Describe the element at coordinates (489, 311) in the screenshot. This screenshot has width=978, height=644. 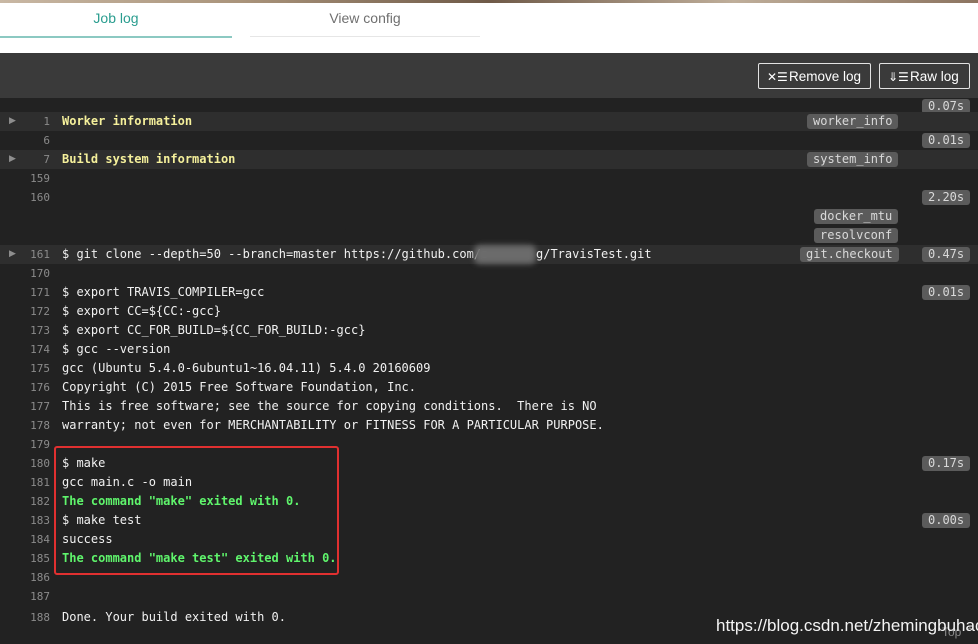
I see `log-row: 172 $ export CC=${CC:-gcc}` at that location.